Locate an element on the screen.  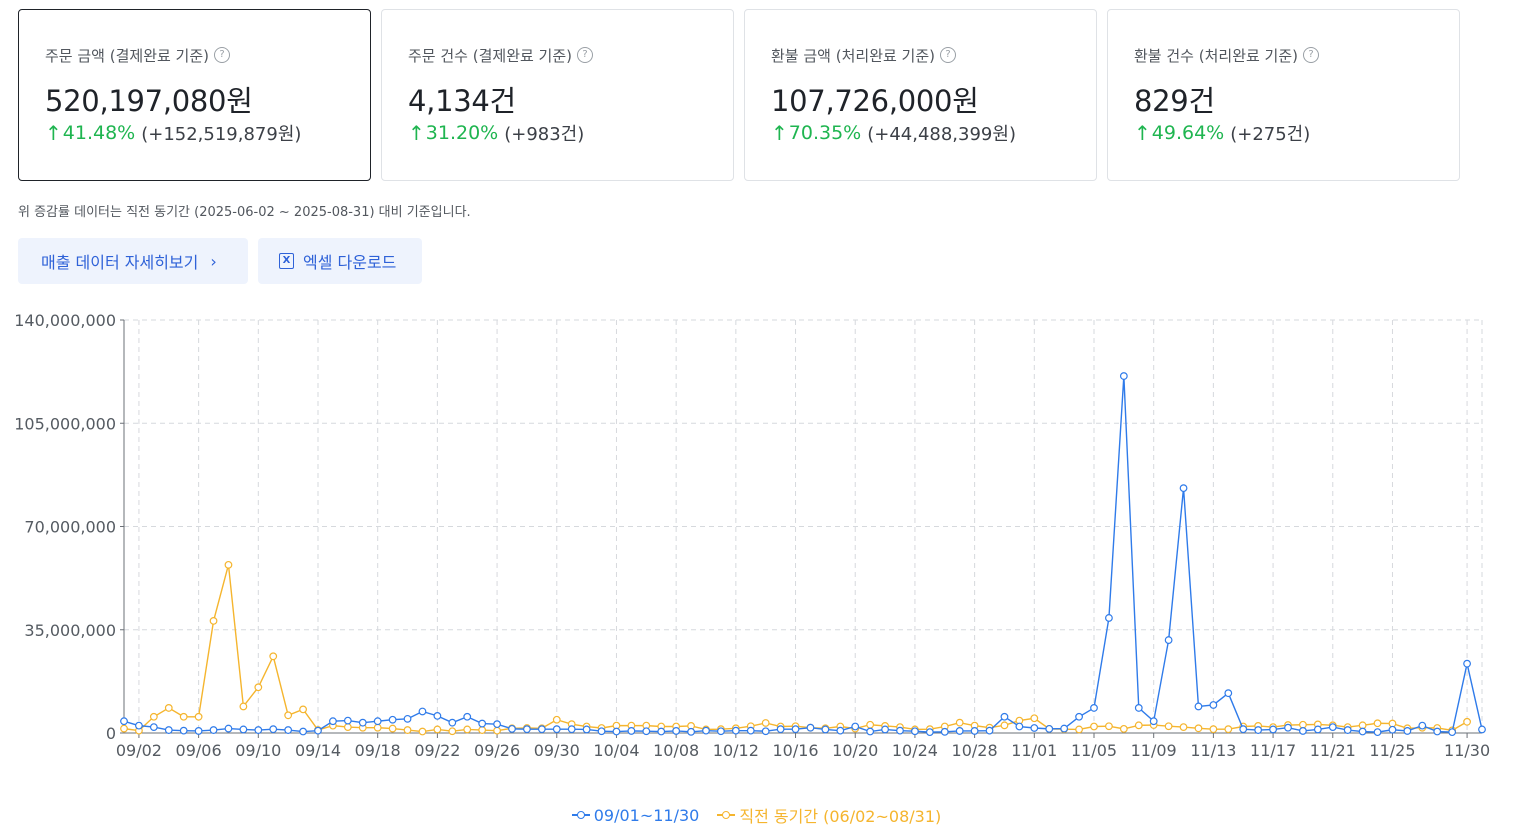
change-diff: (+152,519,879원) is located at coordinates (221, 134).